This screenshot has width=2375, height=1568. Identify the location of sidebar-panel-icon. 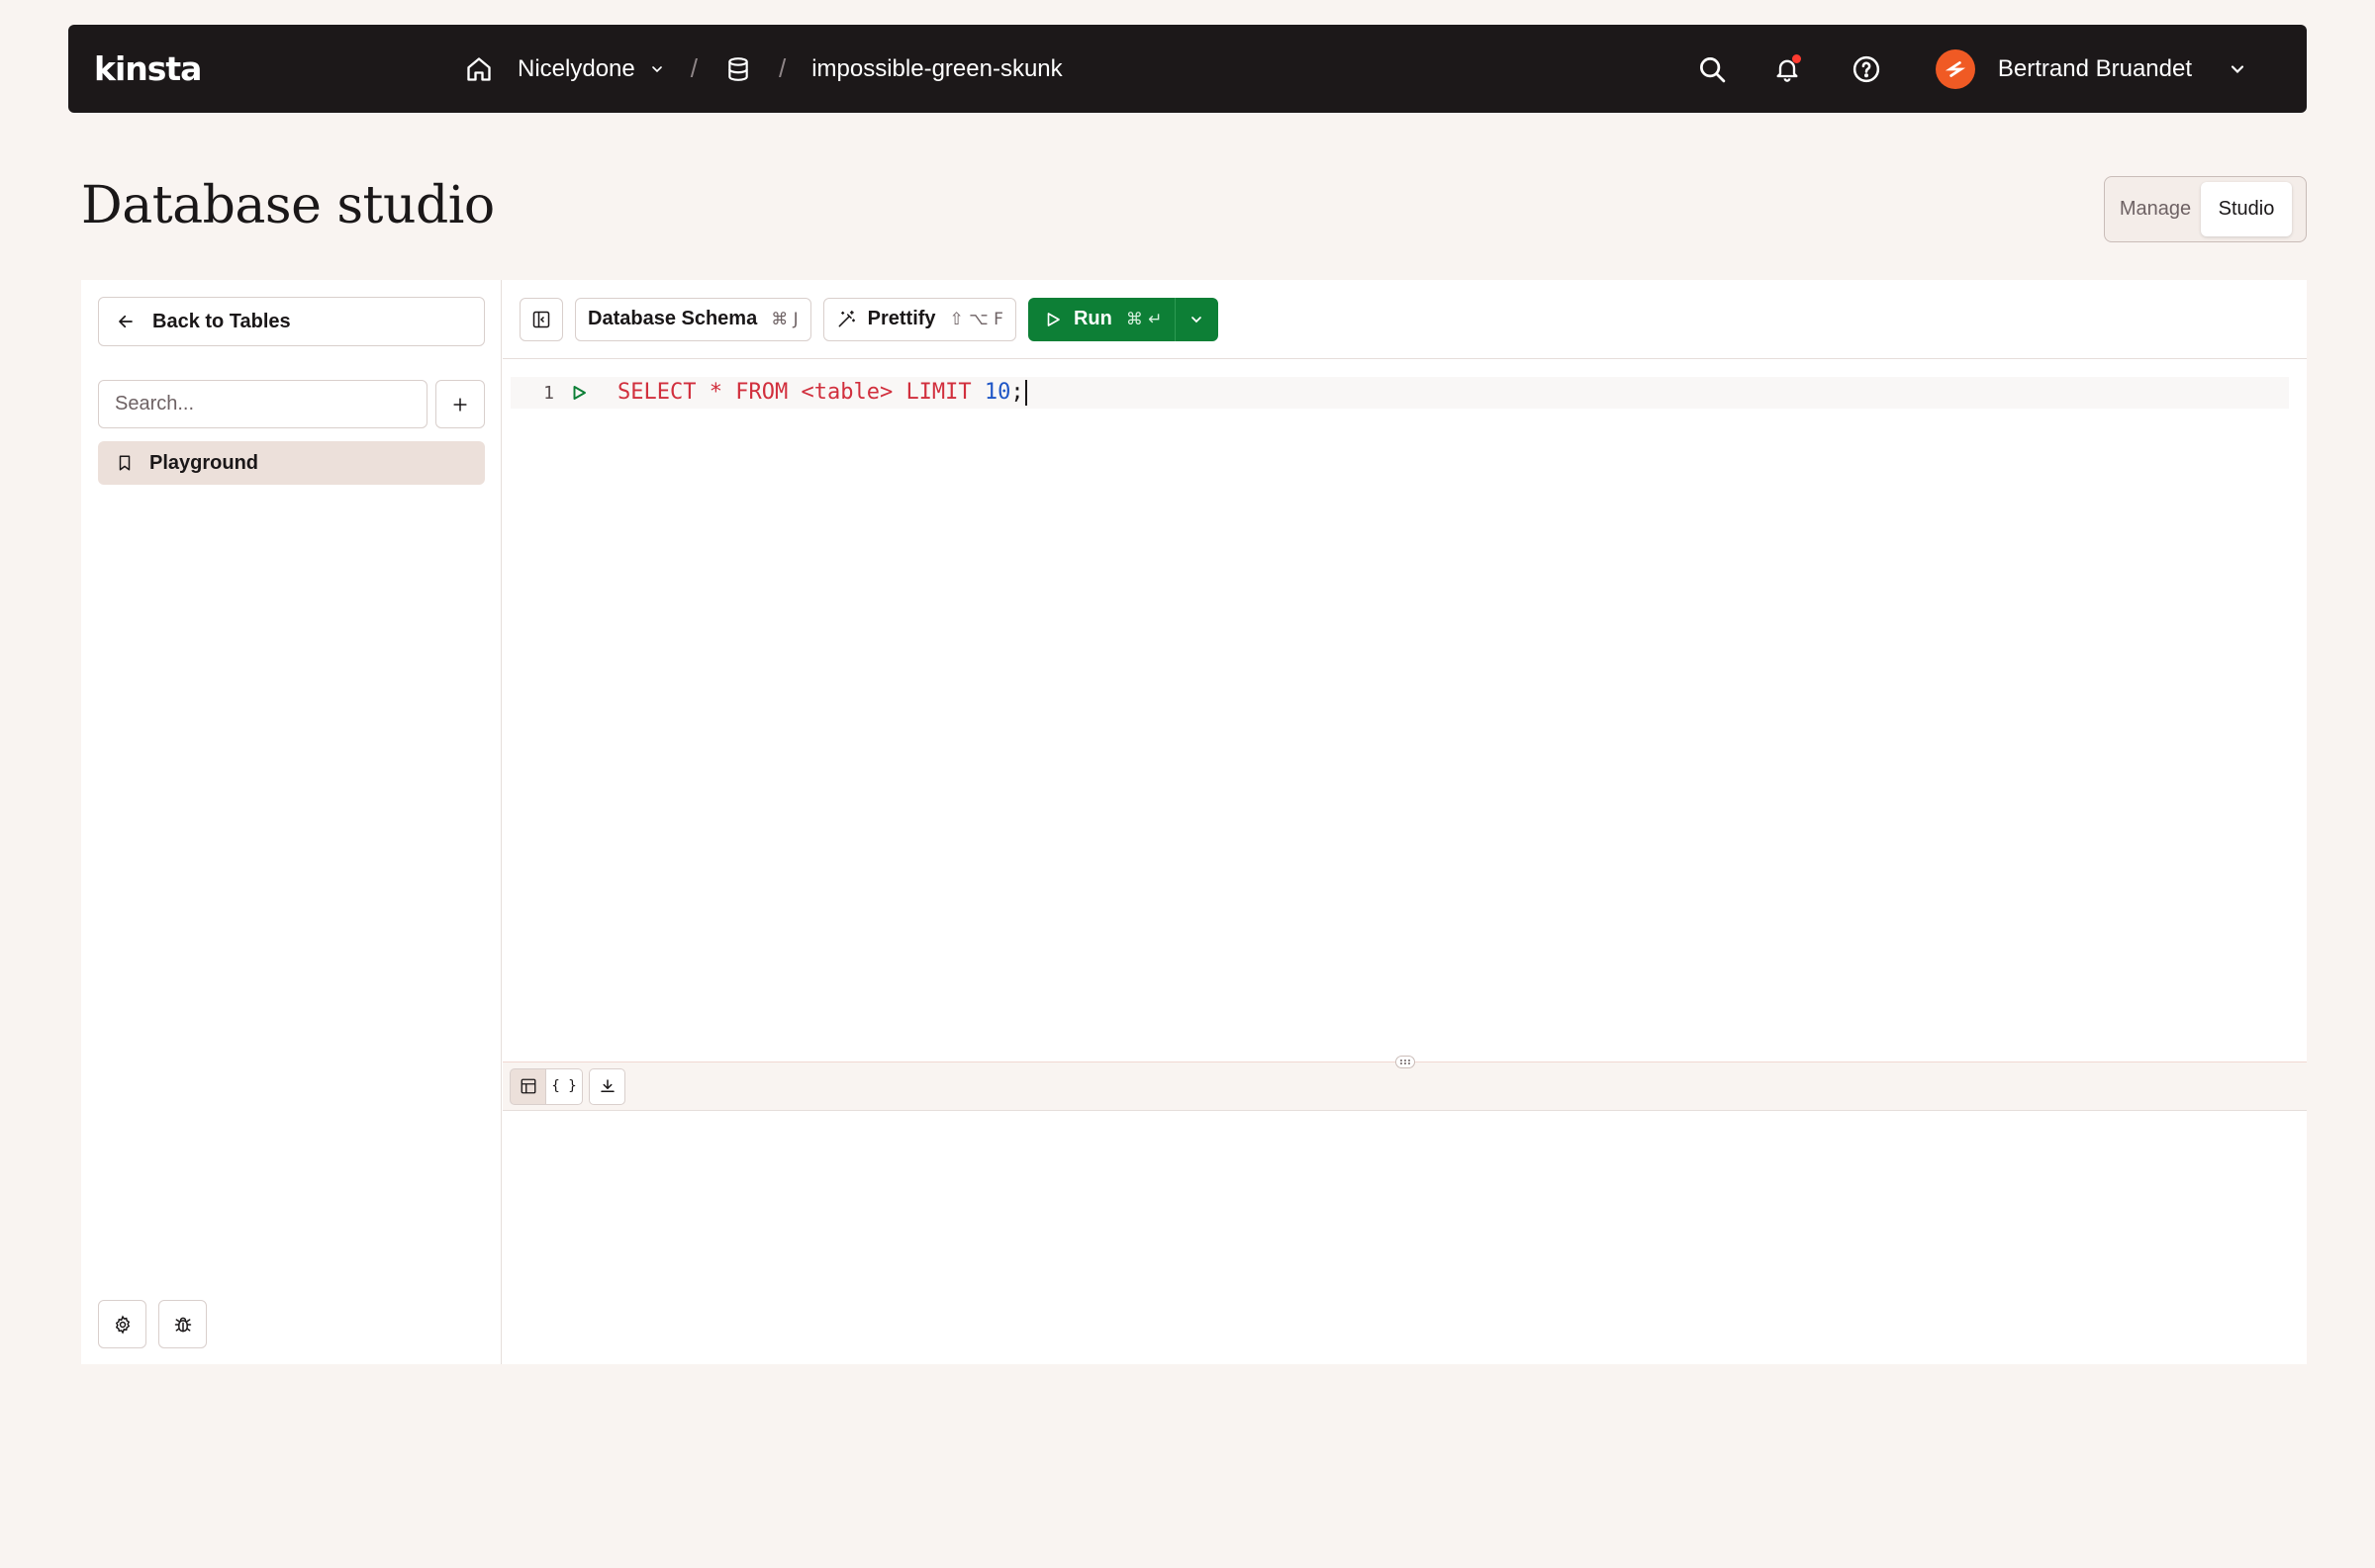
(541, 319).